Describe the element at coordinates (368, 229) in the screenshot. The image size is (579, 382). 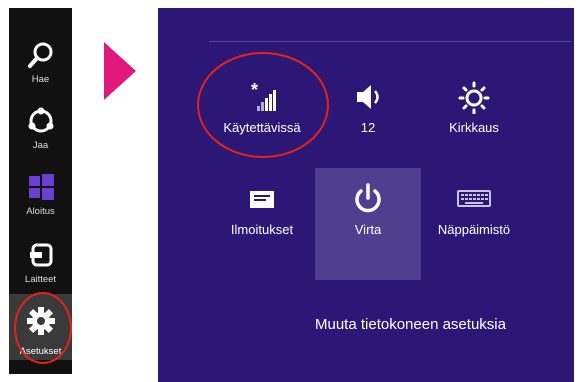
I see `tile-label: Virta` at that location.